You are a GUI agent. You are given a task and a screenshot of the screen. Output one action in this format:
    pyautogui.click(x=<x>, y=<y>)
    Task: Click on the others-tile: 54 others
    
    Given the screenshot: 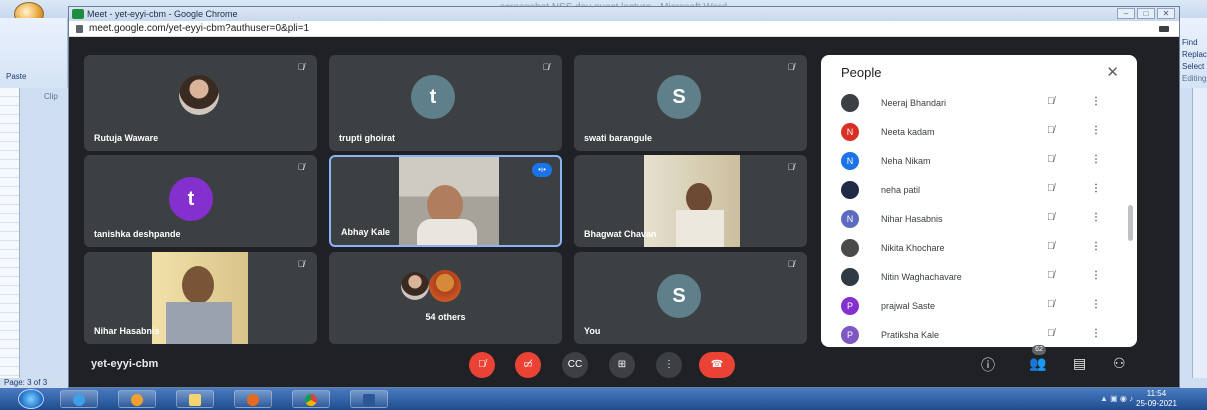 What is the action you would take?
    pyautogui.click(x=445, y=298)
    